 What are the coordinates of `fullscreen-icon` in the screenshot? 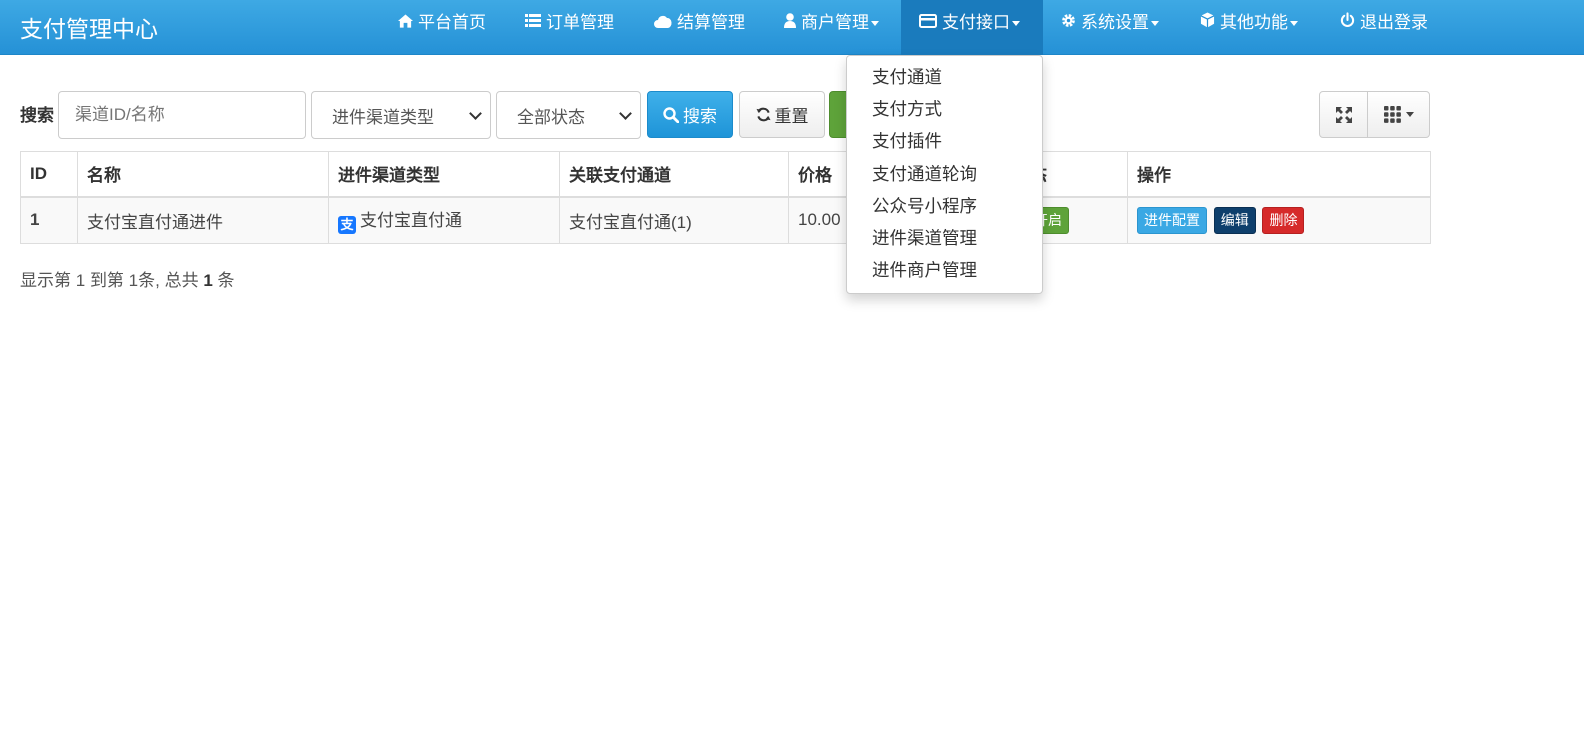 It's located at (1344, 115).